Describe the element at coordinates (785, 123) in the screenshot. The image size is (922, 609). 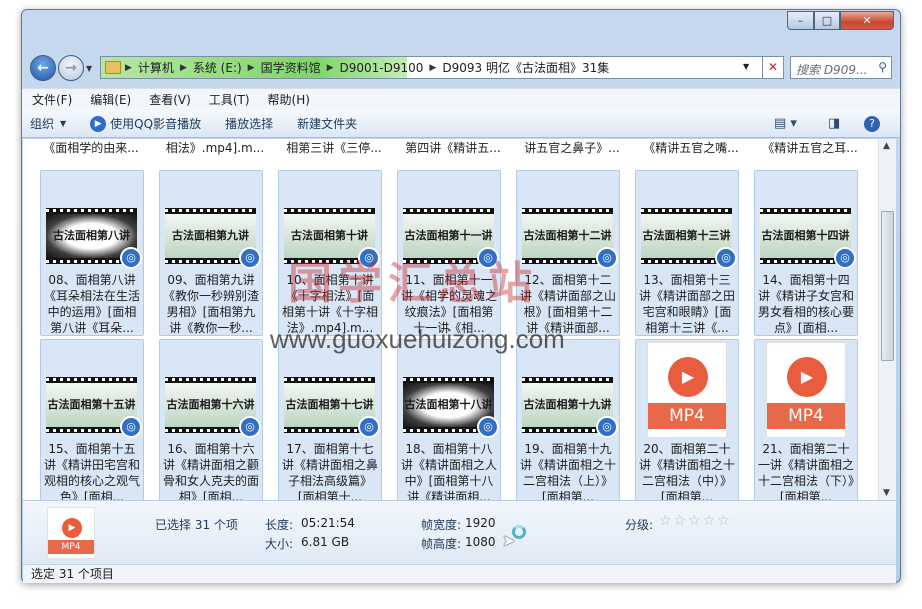
I see `change-view-icon: ▤ ▾` at that location.